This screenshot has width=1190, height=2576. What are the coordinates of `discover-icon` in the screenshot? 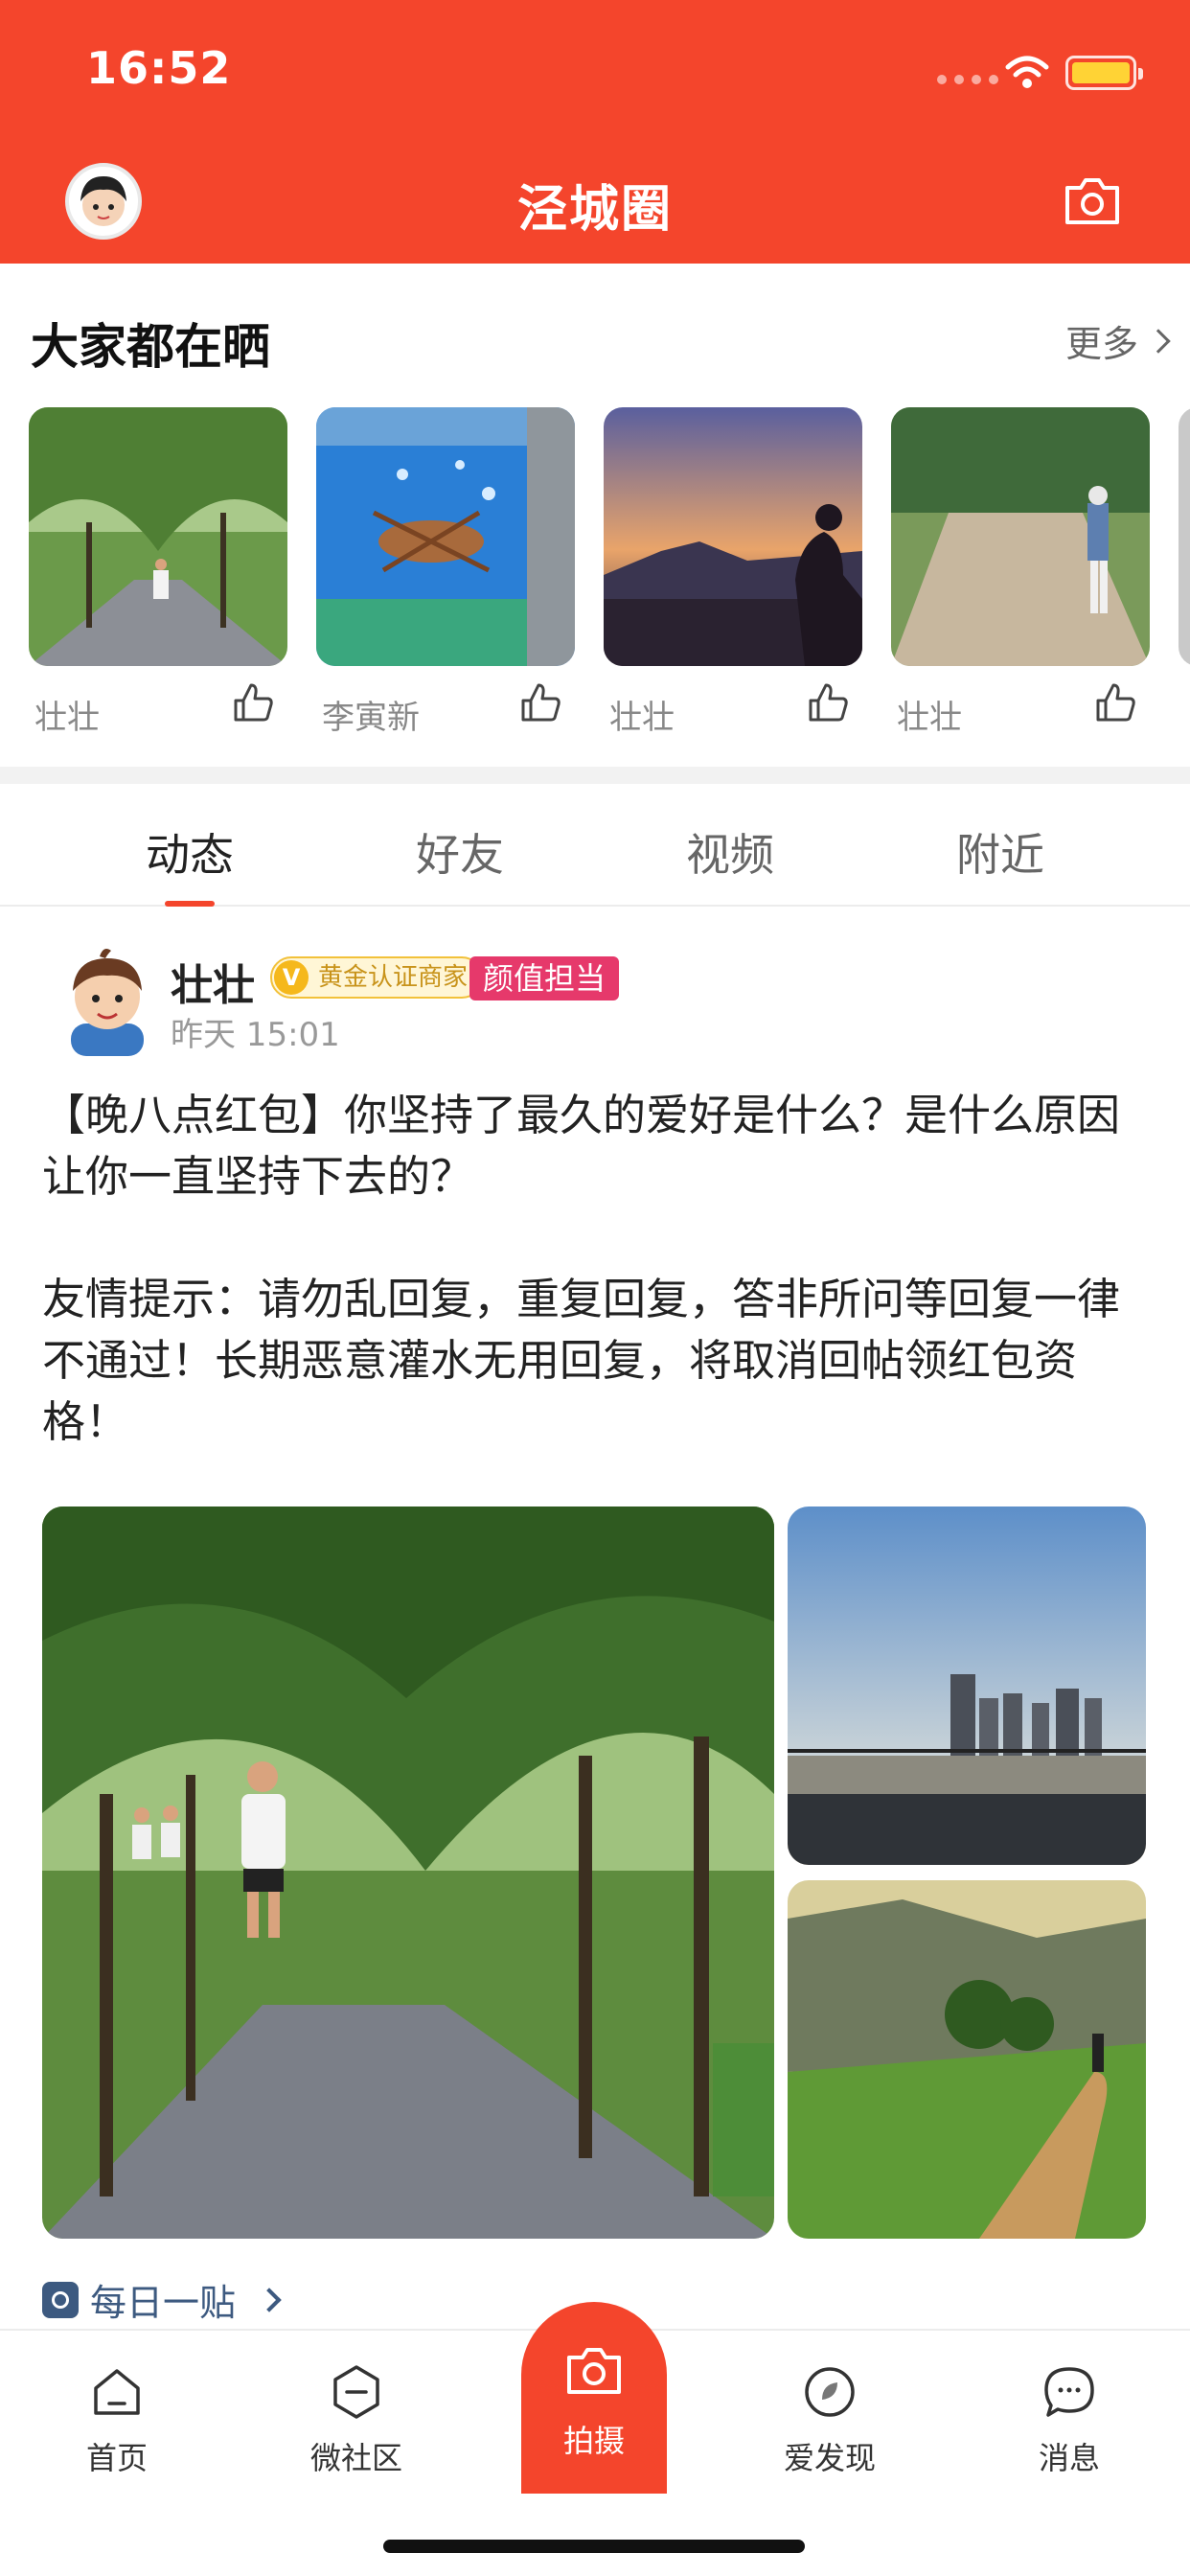 It's located at (830, 2392).